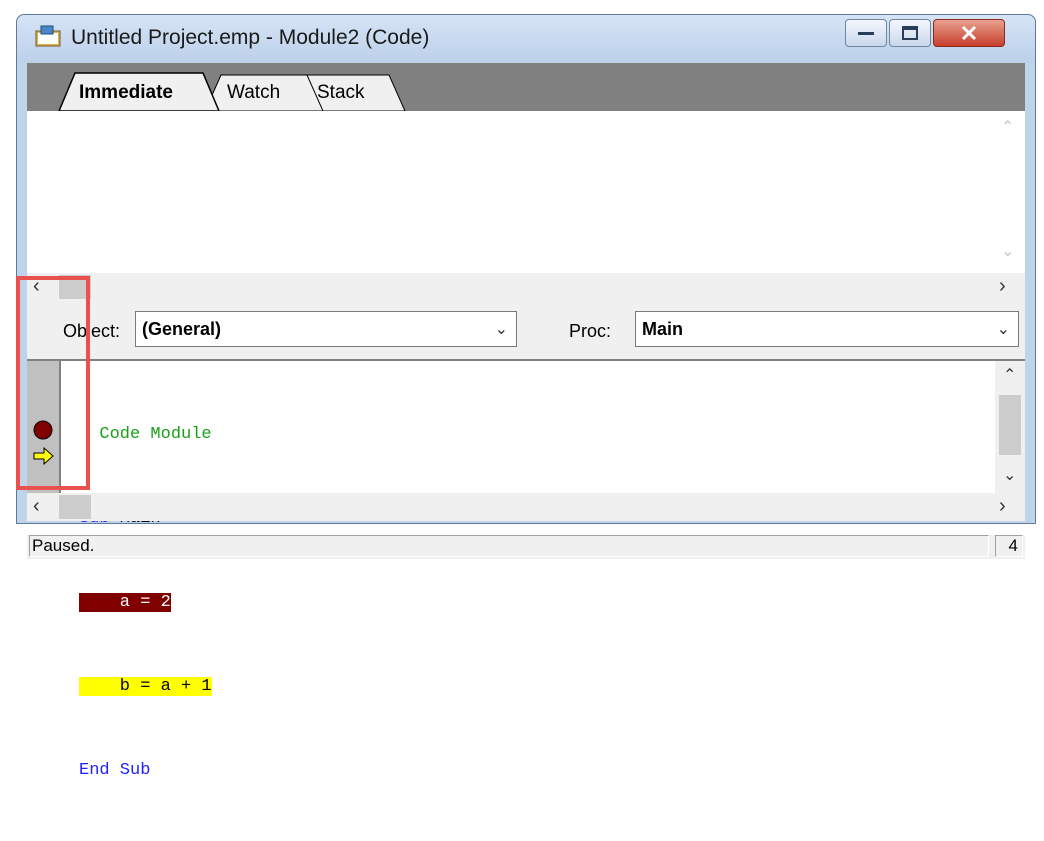 The height and width of the screenshot is (841, 1044). Describe the element at coordinates (526, 87) in the screenshot. I see `tab-strip: Immediate Watch Stack` at that location.